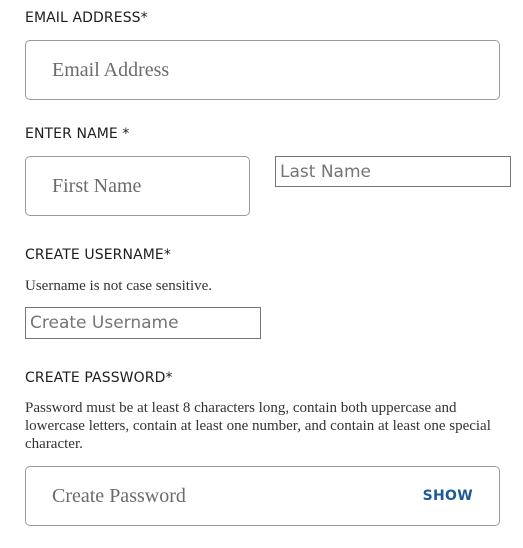 The height and width of the screenshot is (548, 523). I want to click on first-name-field, so click(137, 186).